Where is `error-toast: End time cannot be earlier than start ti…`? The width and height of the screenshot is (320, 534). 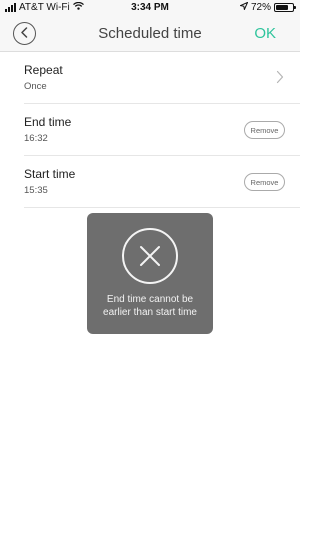 error-toast: End time cannot be earlier than start ti… is located at coordinates (150, 273).